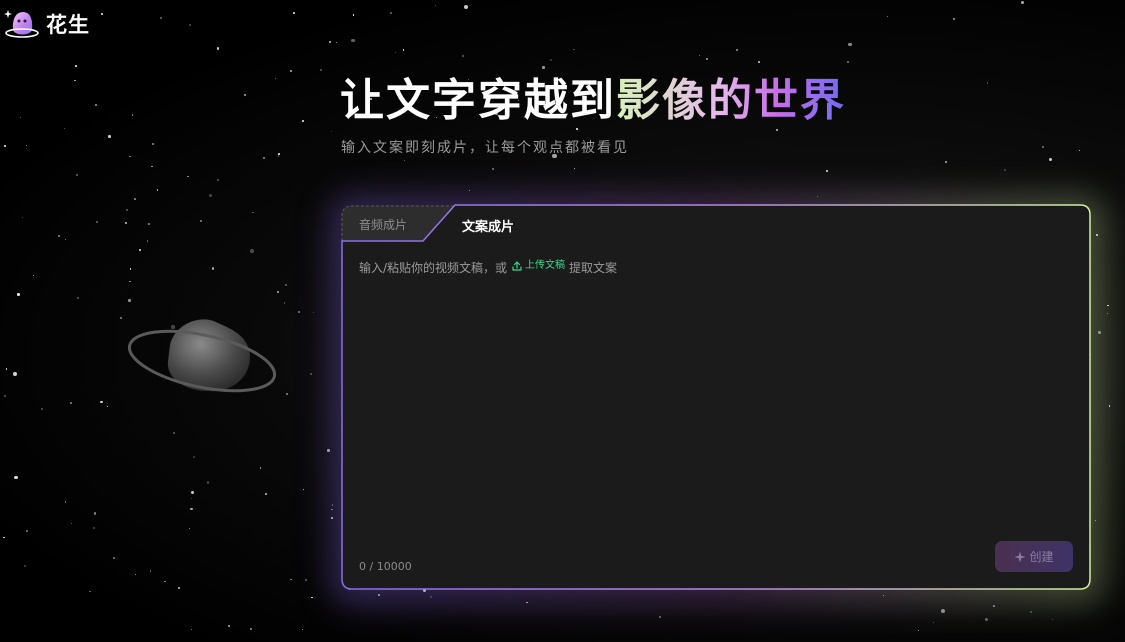 The width and height of the screenshot is (1125, 642). I want to click on hero-title-plain: 让文字穿越到, so click(478, 100).